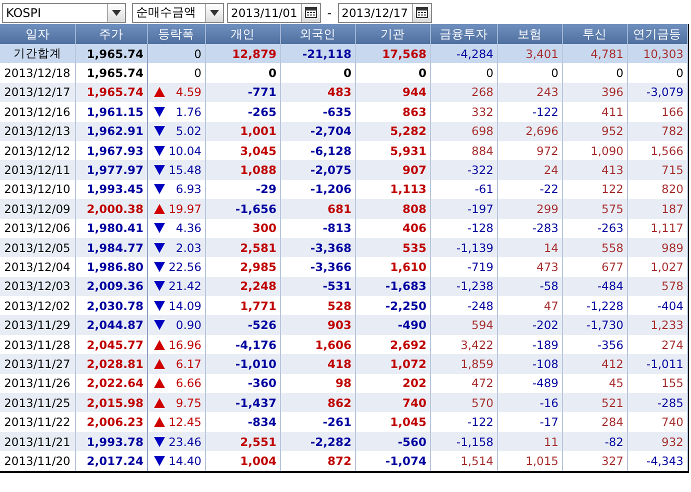  What do you see at coordinates (317, 286) in the screenshot?
I see `value-cell: -531` at bounding box center [317, 286].